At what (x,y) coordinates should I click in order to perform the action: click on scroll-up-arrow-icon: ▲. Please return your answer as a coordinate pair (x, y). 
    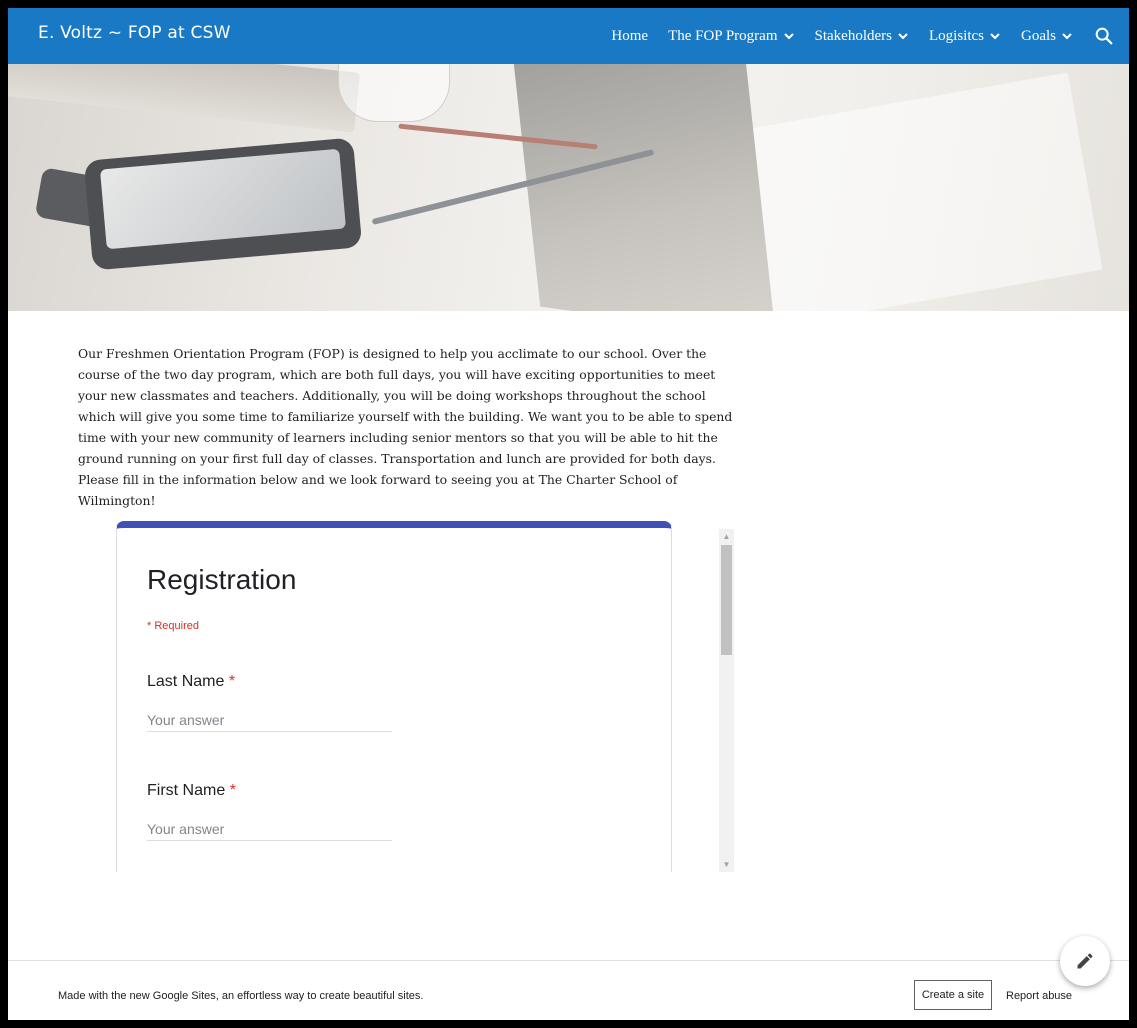
    Looking at the image, I should click on (726, 536).